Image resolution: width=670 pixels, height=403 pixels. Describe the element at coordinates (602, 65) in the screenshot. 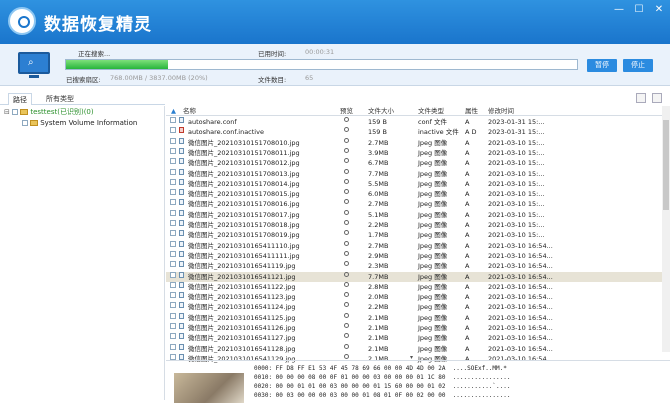

I see `pause-button: 暂停` at that location.